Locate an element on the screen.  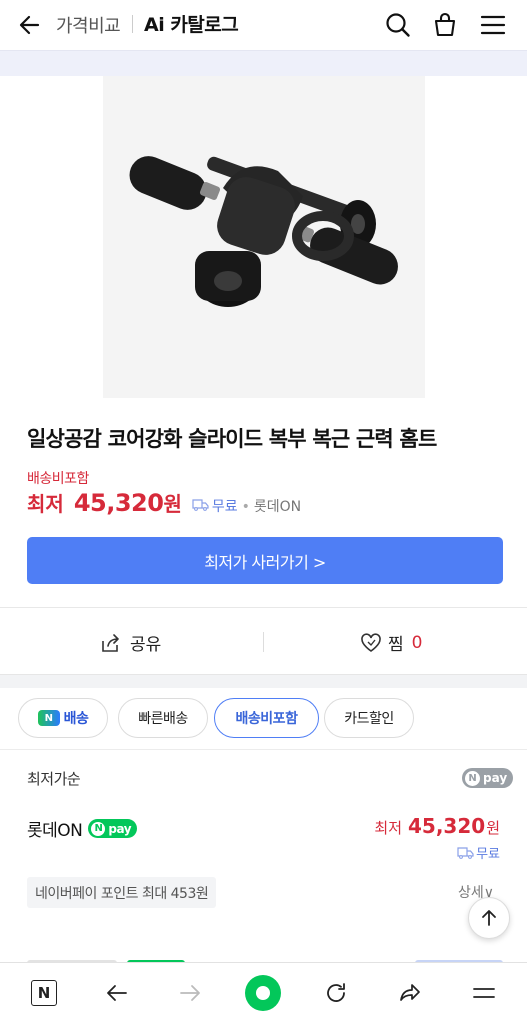
npay-points-info: 네이버페이 포인트 최대 453원 is located at coordinates (122, 892).